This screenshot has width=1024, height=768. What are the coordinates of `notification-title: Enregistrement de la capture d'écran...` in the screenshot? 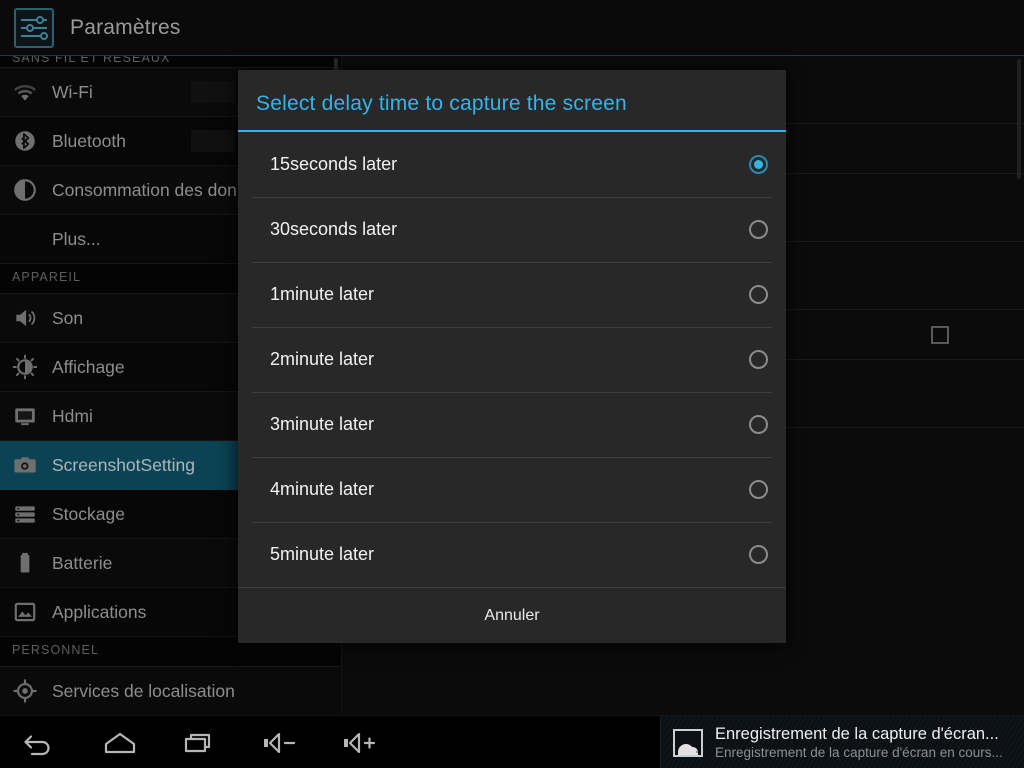 It's located at (857, 734).